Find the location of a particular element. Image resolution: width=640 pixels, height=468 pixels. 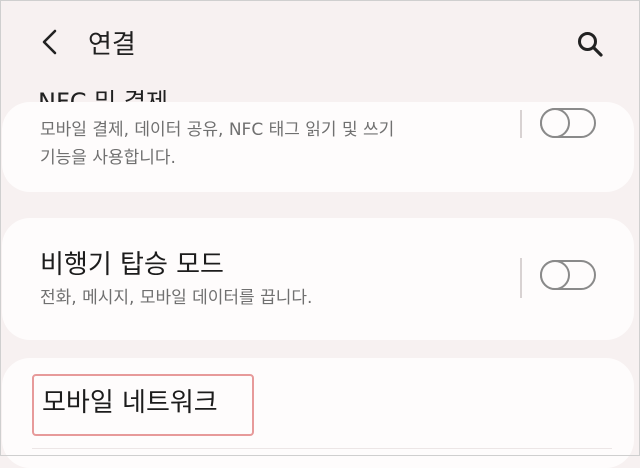

back-button is located at coordinates (50, 42).